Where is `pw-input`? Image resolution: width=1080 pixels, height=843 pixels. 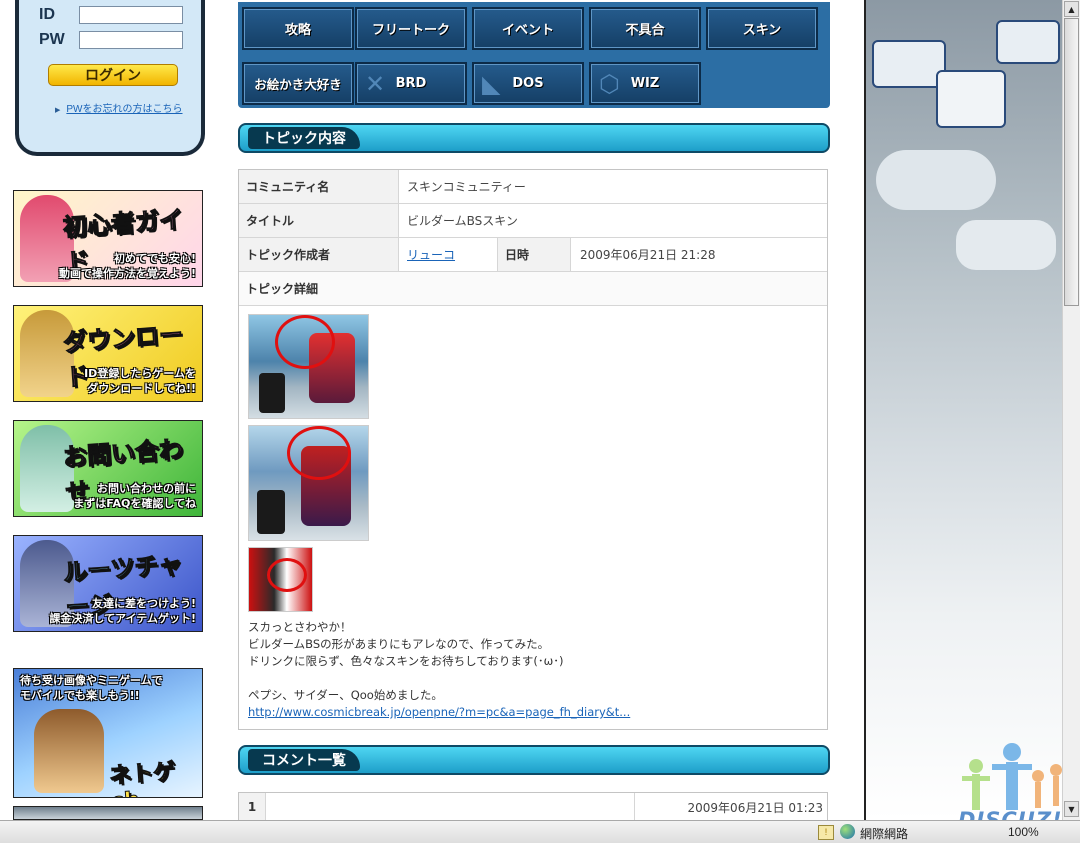
pw-input is located at coordinates (131, 40).